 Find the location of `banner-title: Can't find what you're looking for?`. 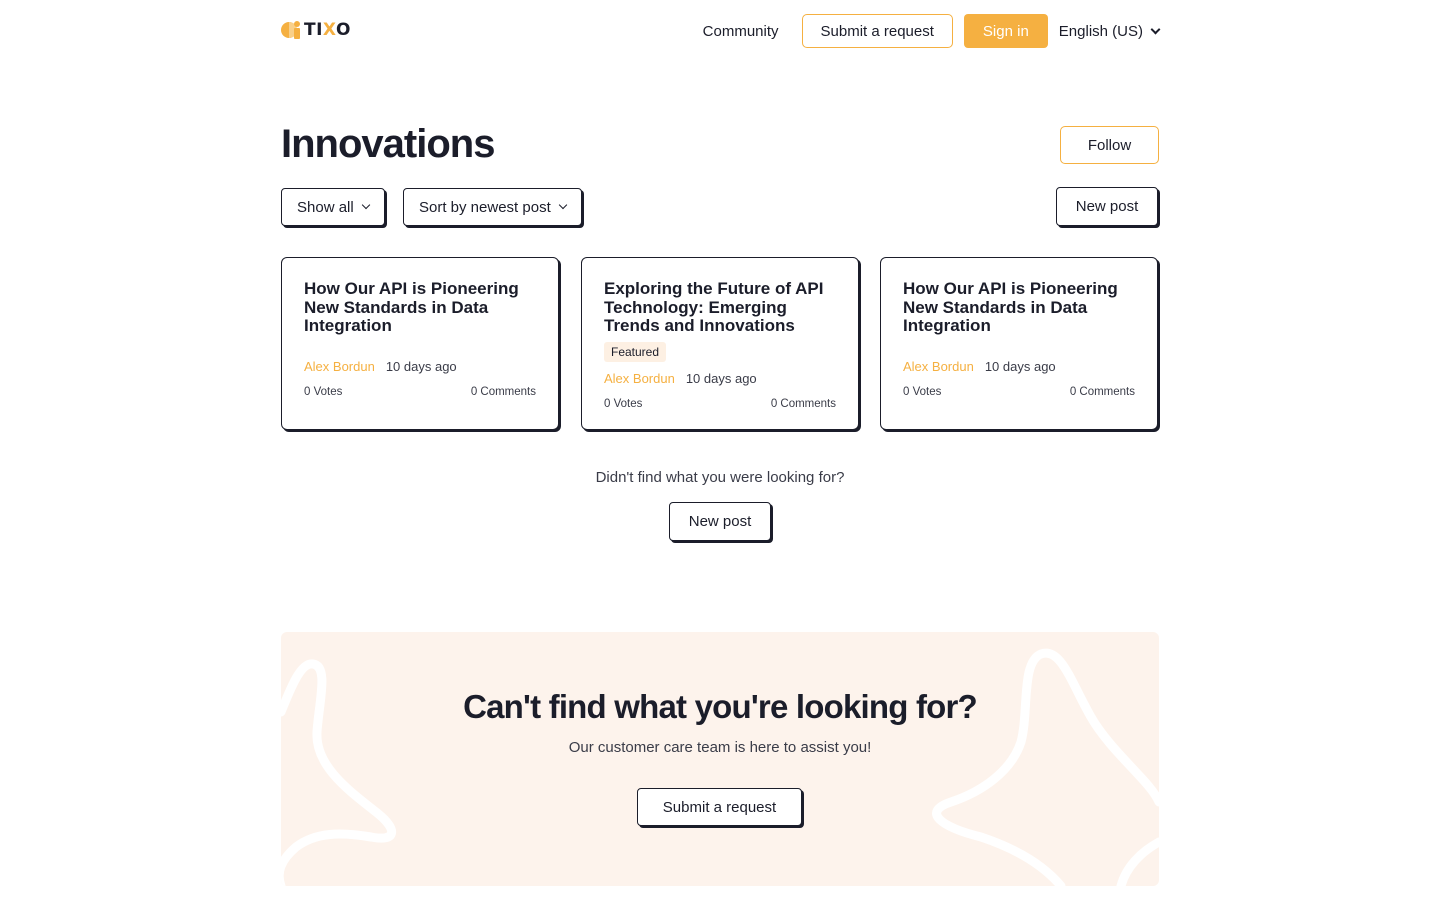

banner-title: Can't find what you're looking for? is located at coordinates (720, 706).